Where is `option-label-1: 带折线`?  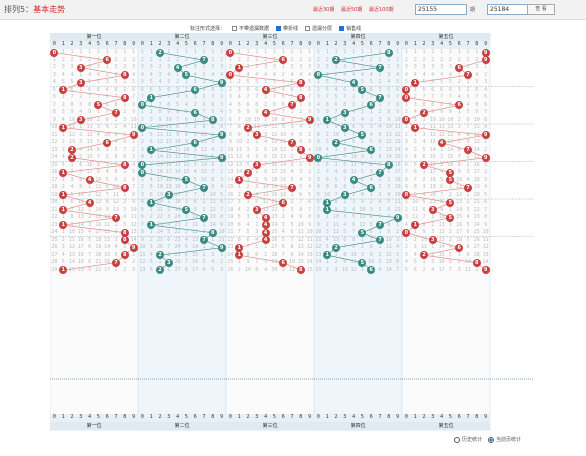
option-label-1: 带折线 is located at coordinates (291, 29).